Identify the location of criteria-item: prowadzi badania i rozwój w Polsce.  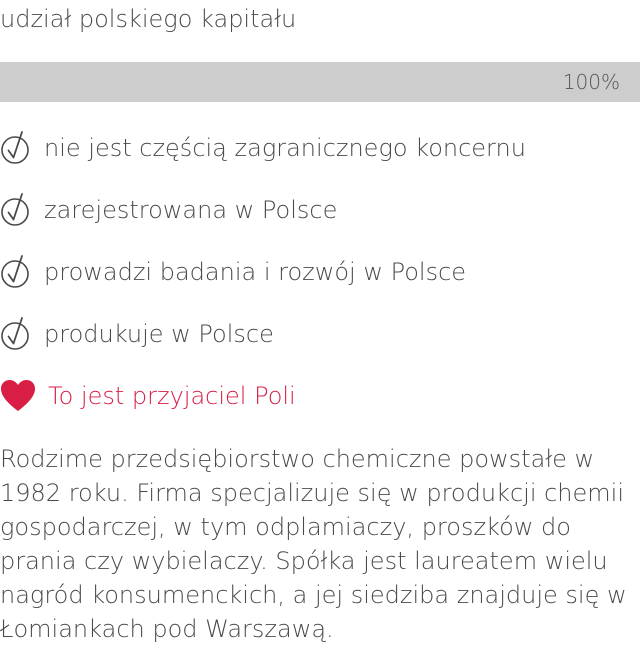
(263, 283).